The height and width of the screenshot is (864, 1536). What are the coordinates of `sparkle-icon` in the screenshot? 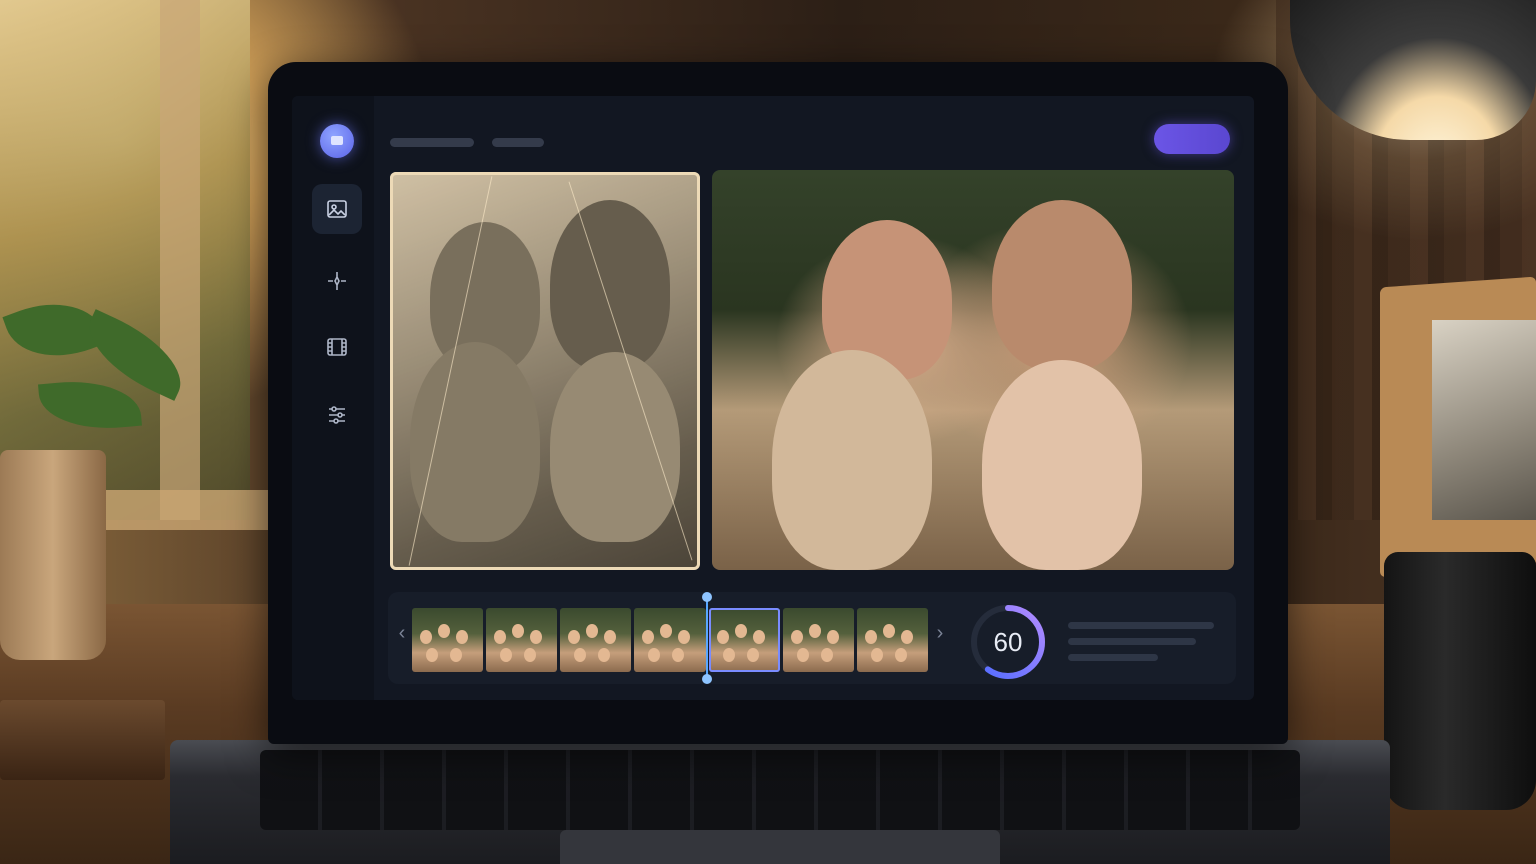 It's located at (337, 281).